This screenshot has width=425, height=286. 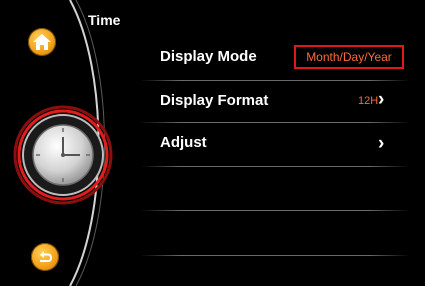 What do you see at coordinates (368, 101) in the screenshot?
I see `display-format-value: 12H` at bounding box center [368, 101].